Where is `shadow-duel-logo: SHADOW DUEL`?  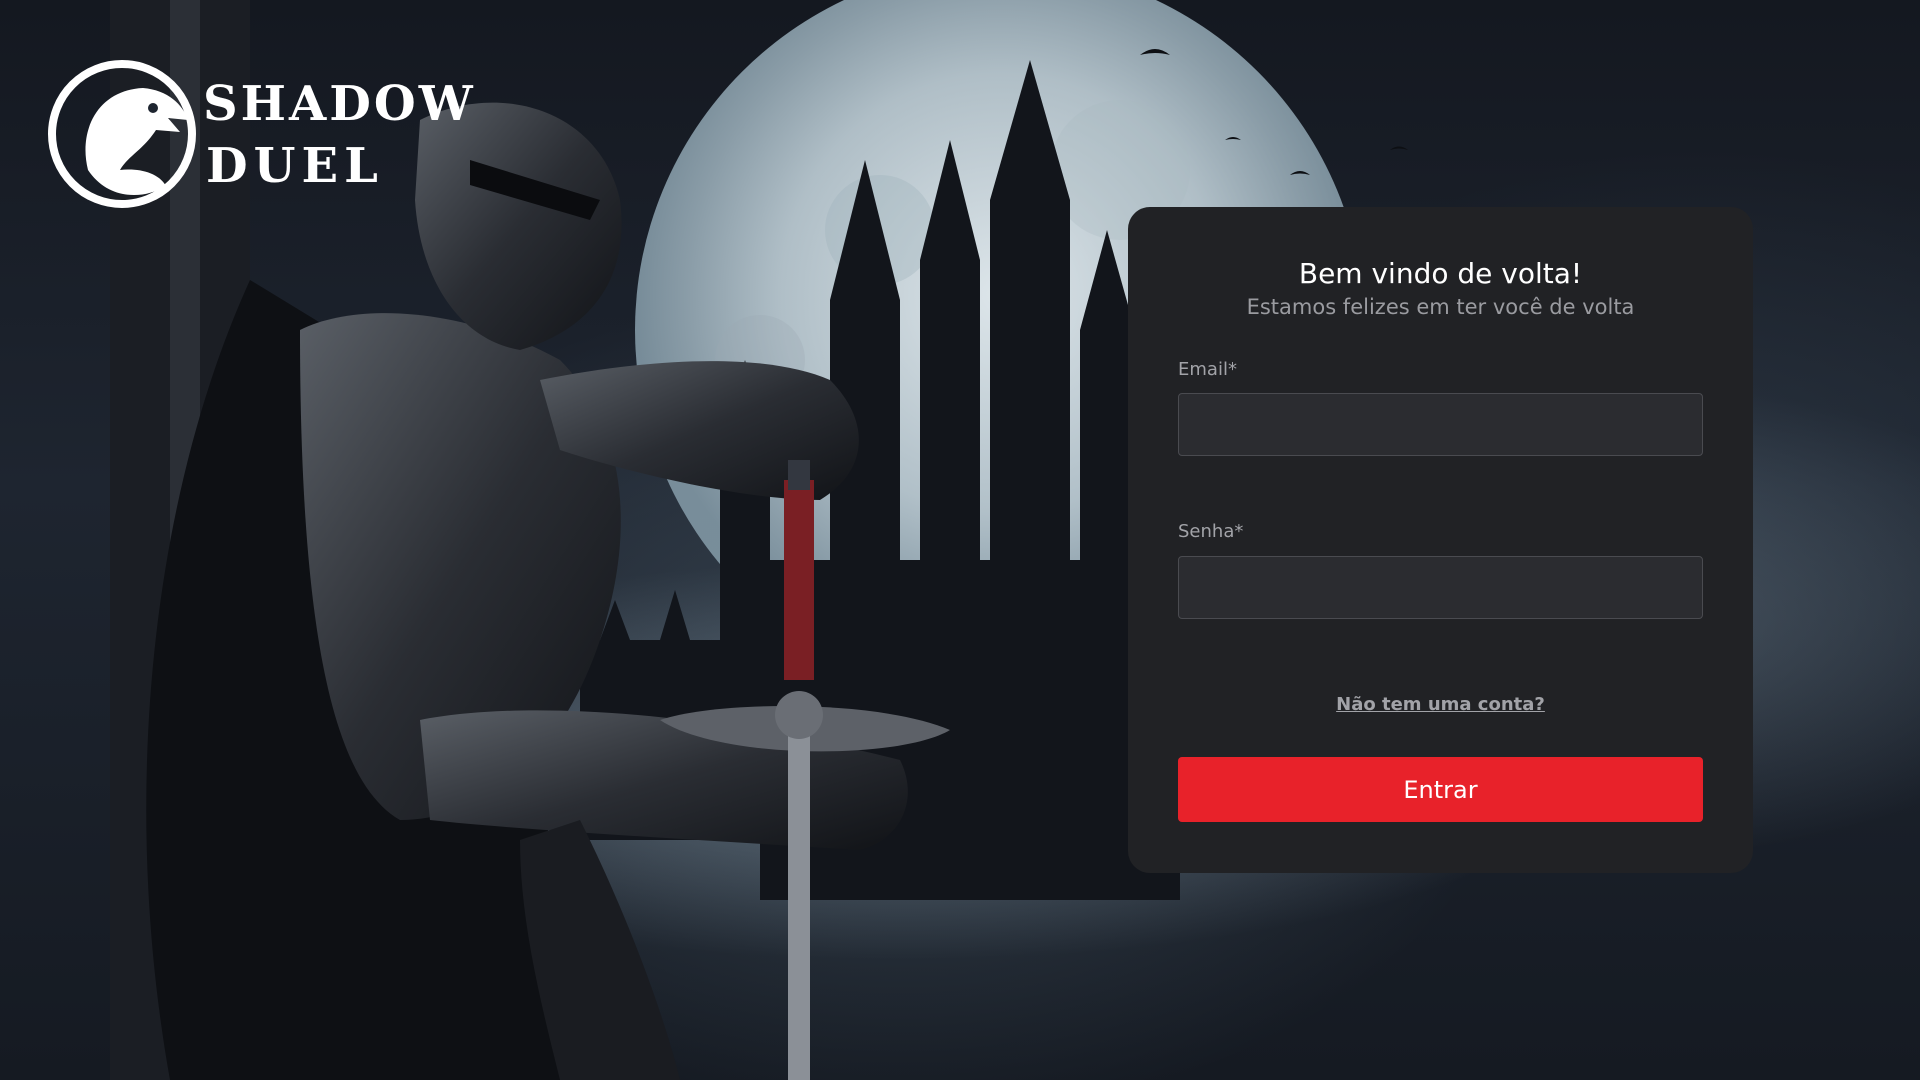
shadow-duel-logo: SHADOW DUEL is located at coordinates (288, 140).